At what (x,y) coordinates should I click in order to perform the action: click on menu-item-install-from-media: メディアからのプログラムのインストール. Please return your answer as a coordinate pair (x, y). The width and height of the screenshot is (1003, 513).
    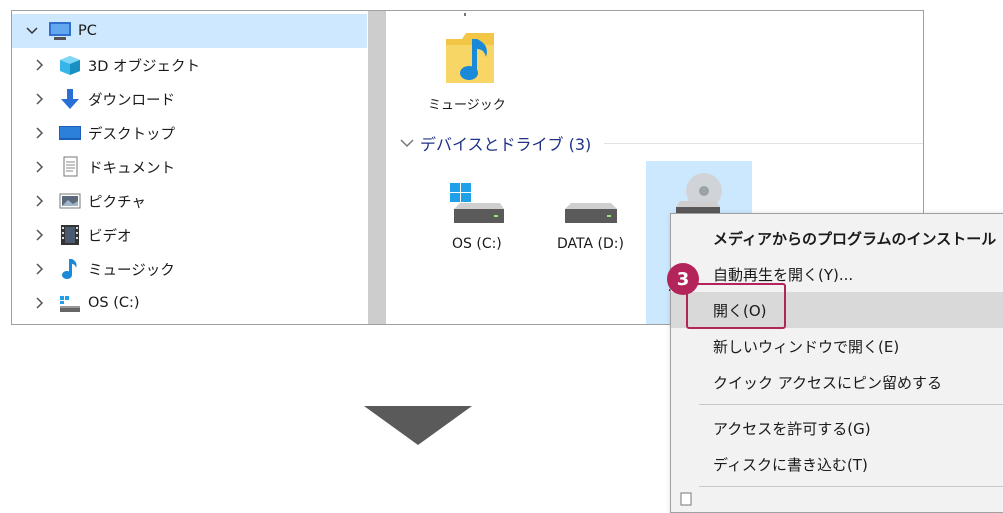
    Looking at the image, I should click on (837, 238).